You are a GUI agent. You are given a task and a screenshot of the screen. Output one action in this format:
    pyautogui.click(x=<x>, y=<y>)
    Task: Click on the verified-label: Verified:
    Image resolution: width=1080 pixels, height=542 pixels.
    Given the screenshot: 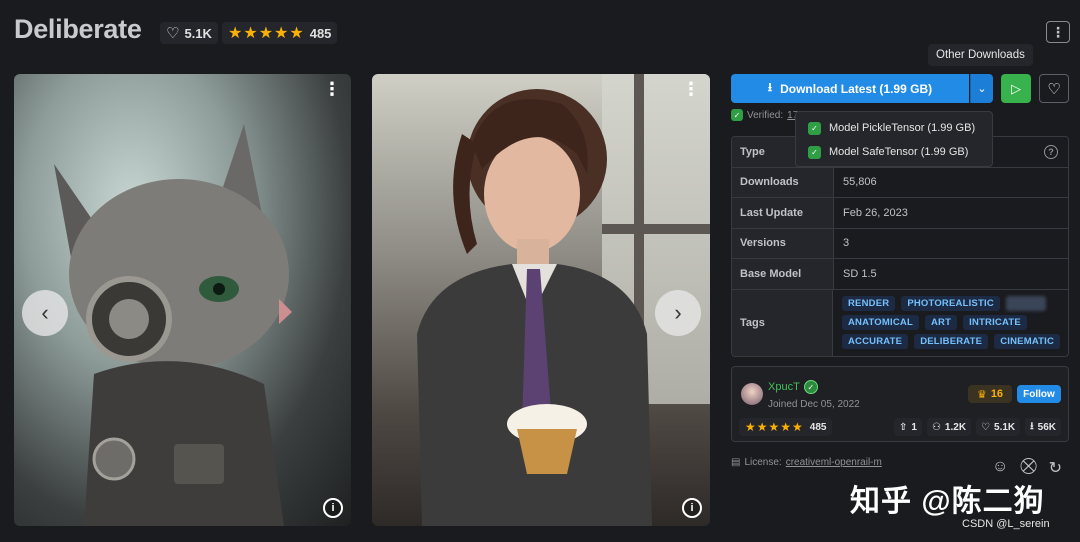 What is the action you would take?
    pyautogui.click(x=765, y=115)
    